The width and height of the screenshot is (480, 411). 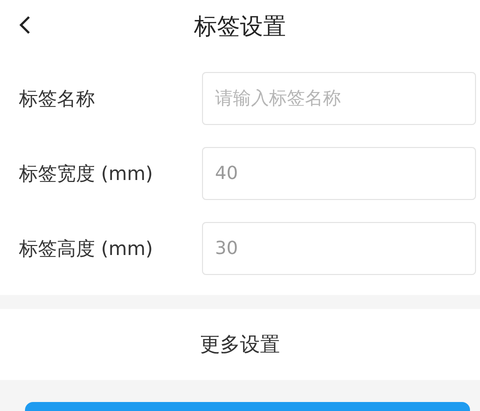 What do you see at coordinates (86, 249) in the screenshot?
I see `field-label: 标签高度 (mm)` at bounding box center [86, 249].